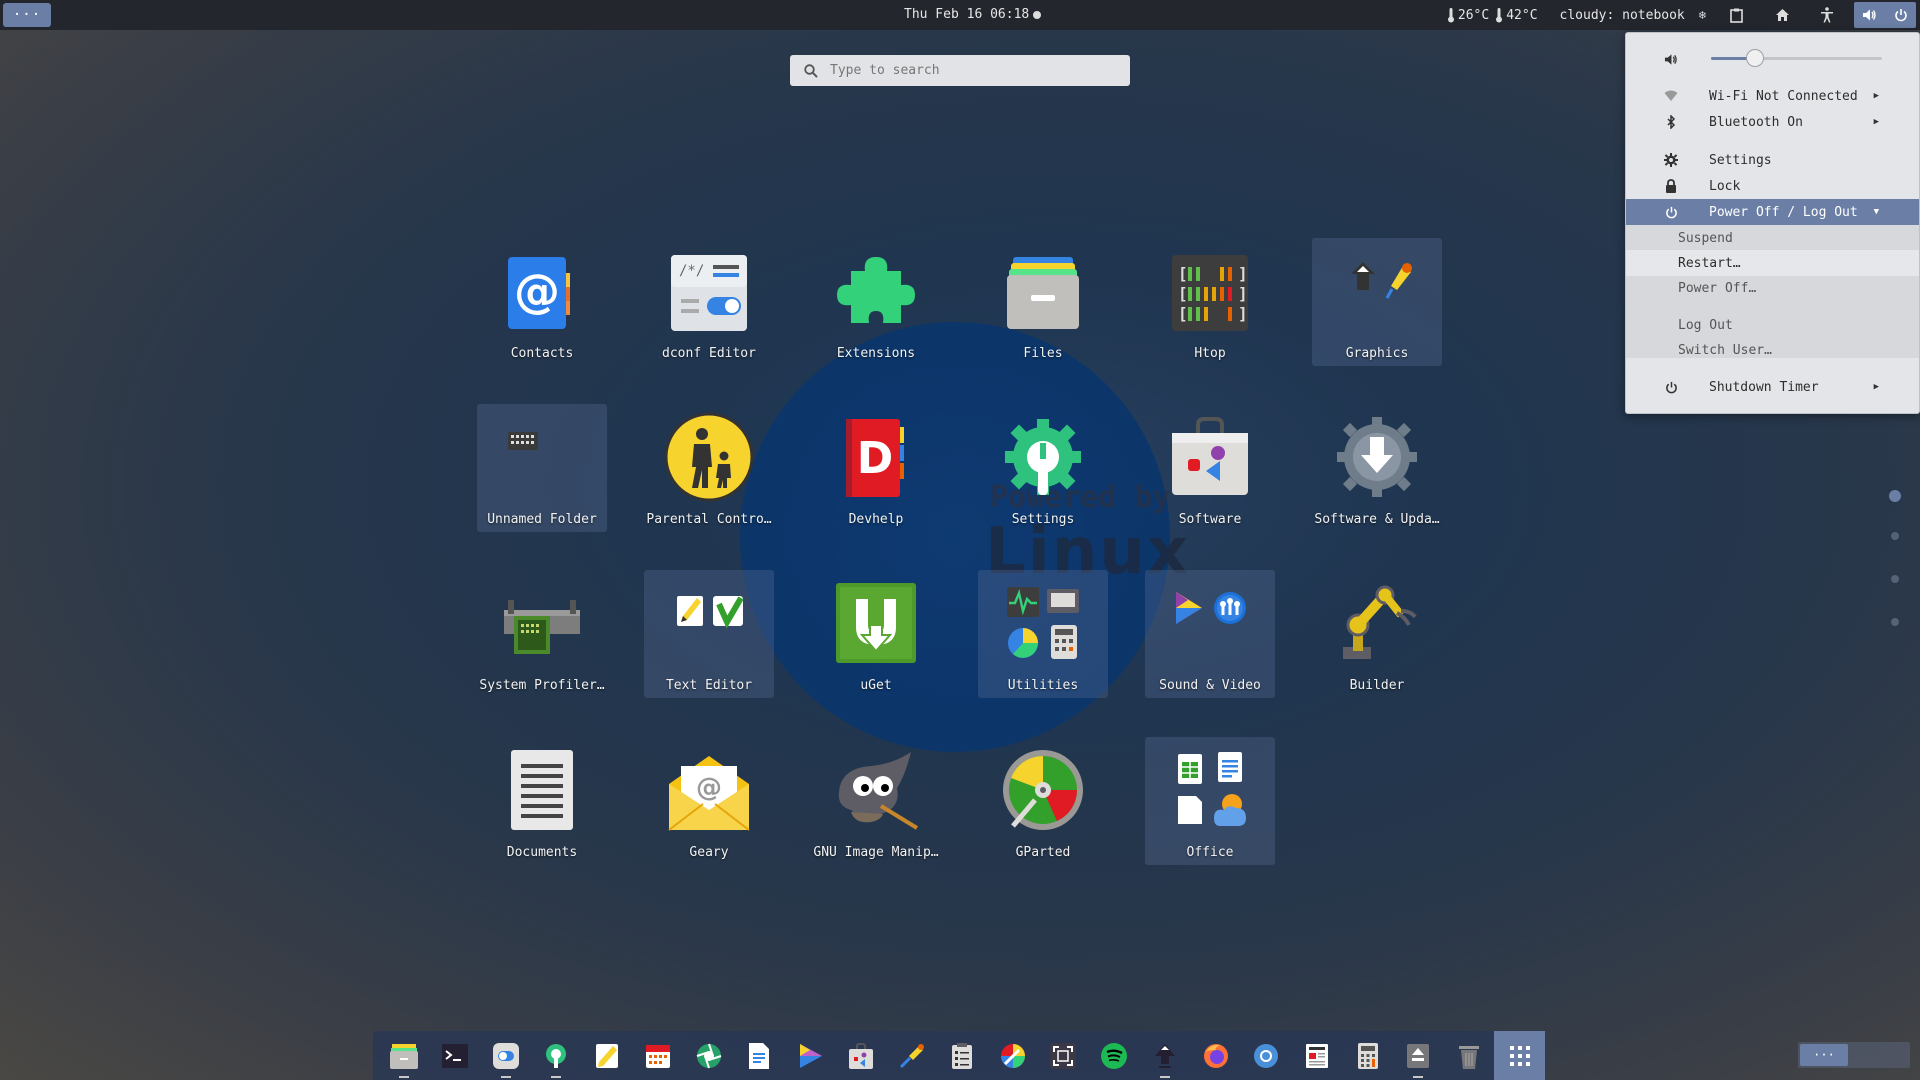  Describe the element at coordinates (1367, 1055) in the screenshot. I see `dock-calculator` at that location.